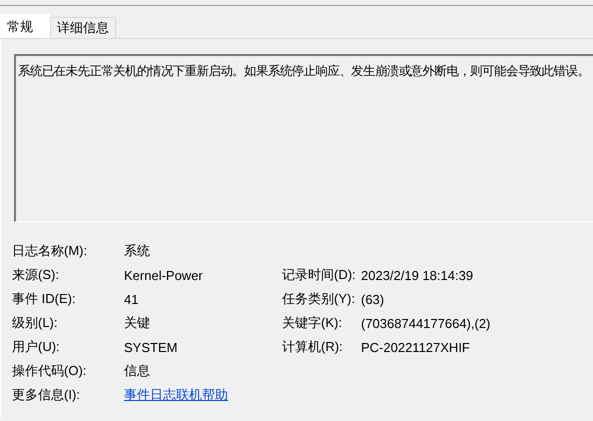 The height and width of the screenshot is (421, 593). I want to click on tab: 详细信息, so click(83, 27).